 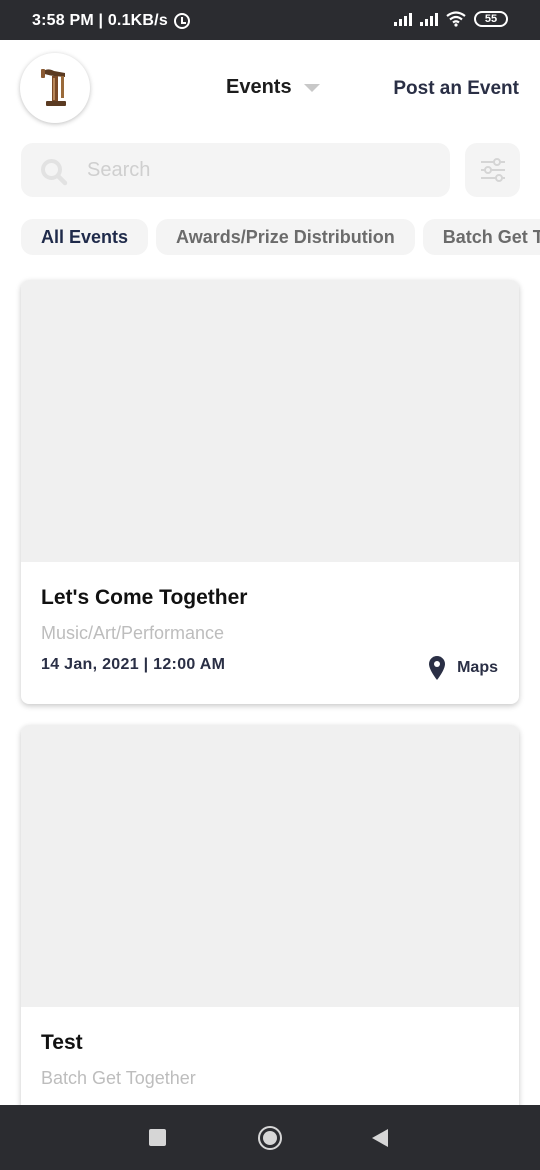 What do you see at coordinates (477, 667) in the screenshot?
I see `maps-label: Maps` at bounding box center [477, 667].